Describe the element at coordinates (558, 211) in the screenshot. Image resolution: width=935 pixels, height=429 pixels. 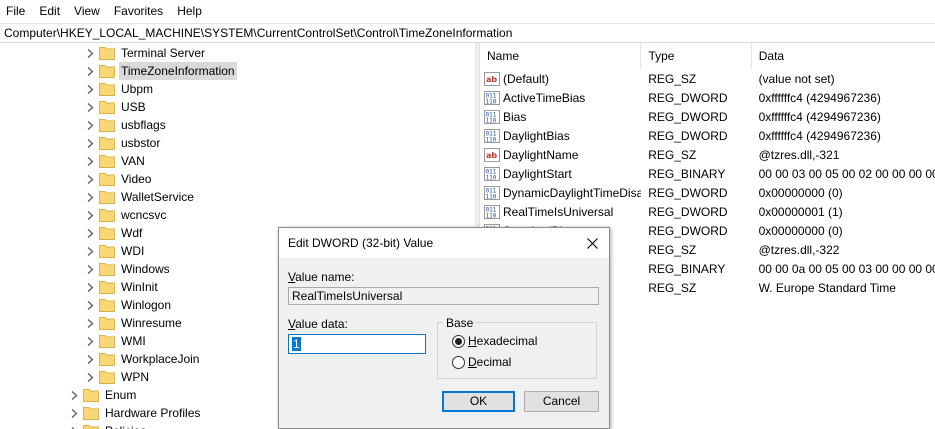
I see `value-name: RealTimeIsUniversal` at that location.